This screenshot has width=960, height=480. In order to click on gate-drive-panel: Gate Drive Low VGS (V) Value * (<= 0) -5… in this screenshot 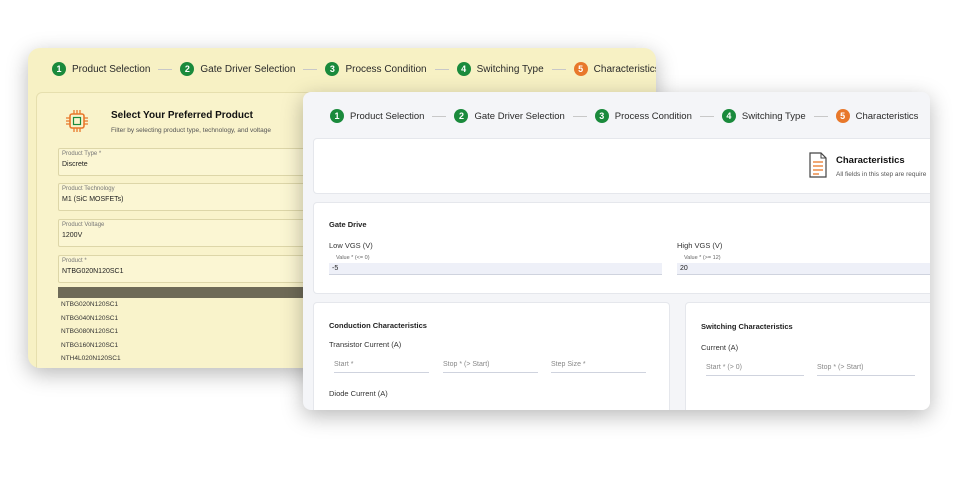, I will do `click(621, 248)`.